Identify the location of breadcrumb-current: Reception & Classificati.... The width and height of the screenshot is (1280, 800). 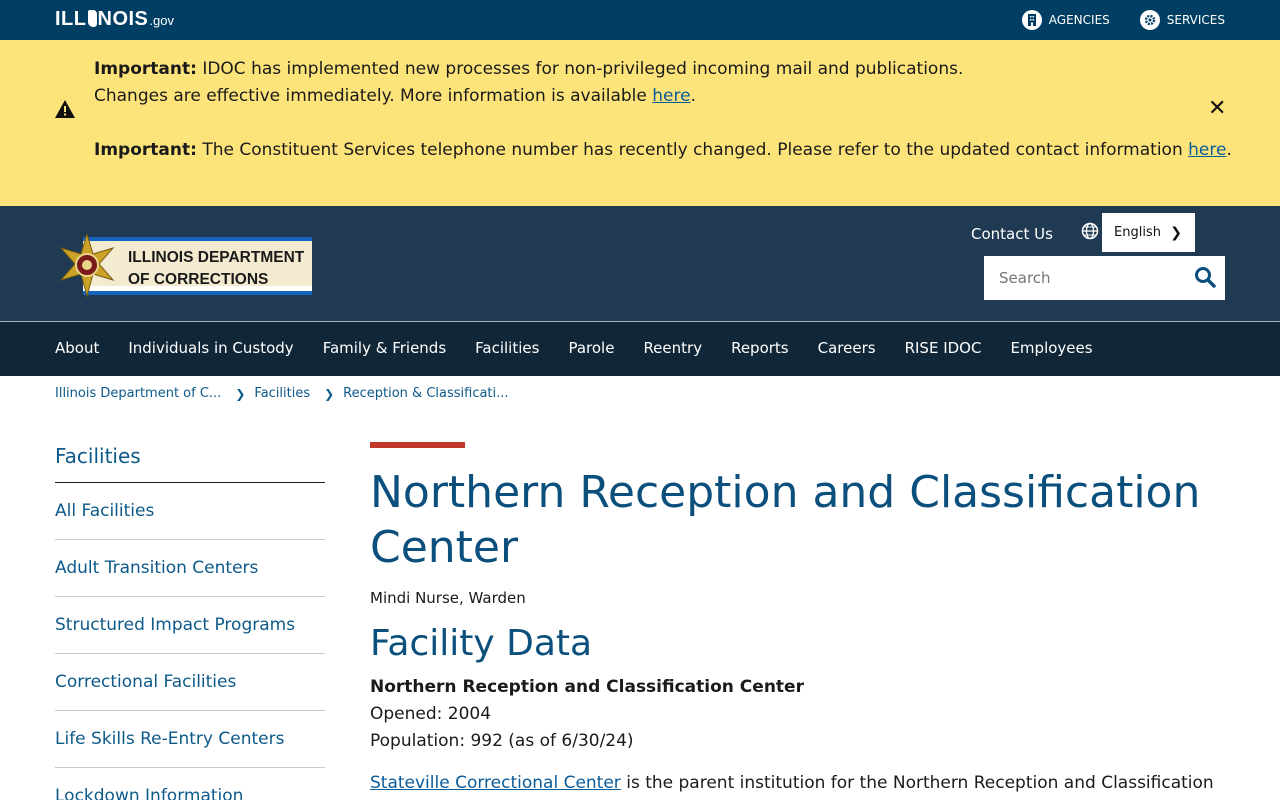
(425, 393).